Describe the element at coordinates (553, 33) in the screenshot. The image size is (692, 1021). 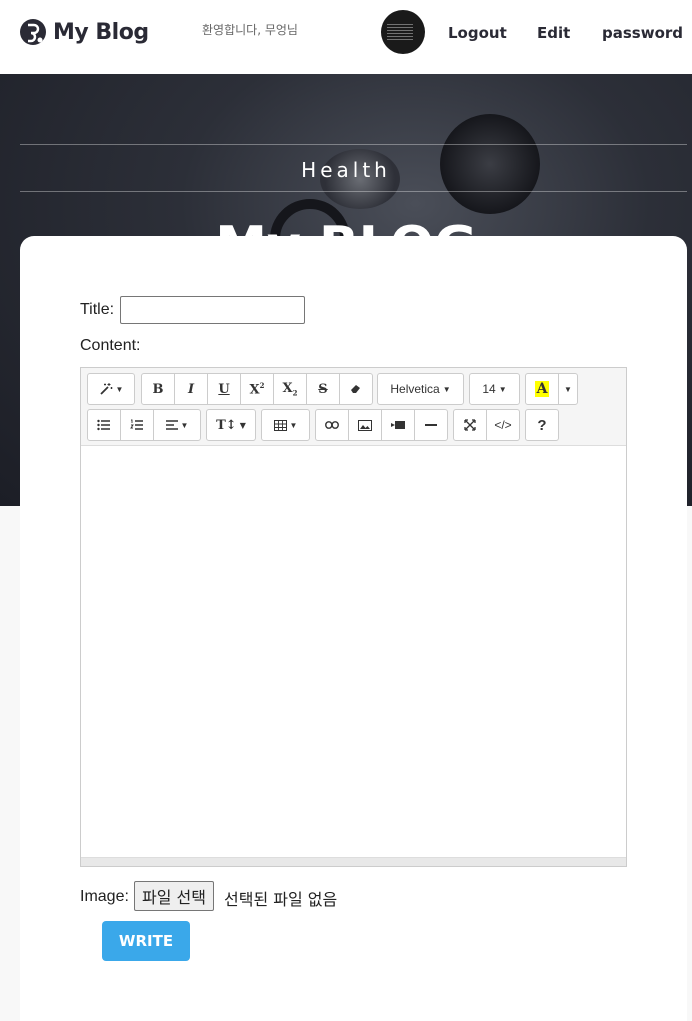
I see `edit-link: Edit` at that location.